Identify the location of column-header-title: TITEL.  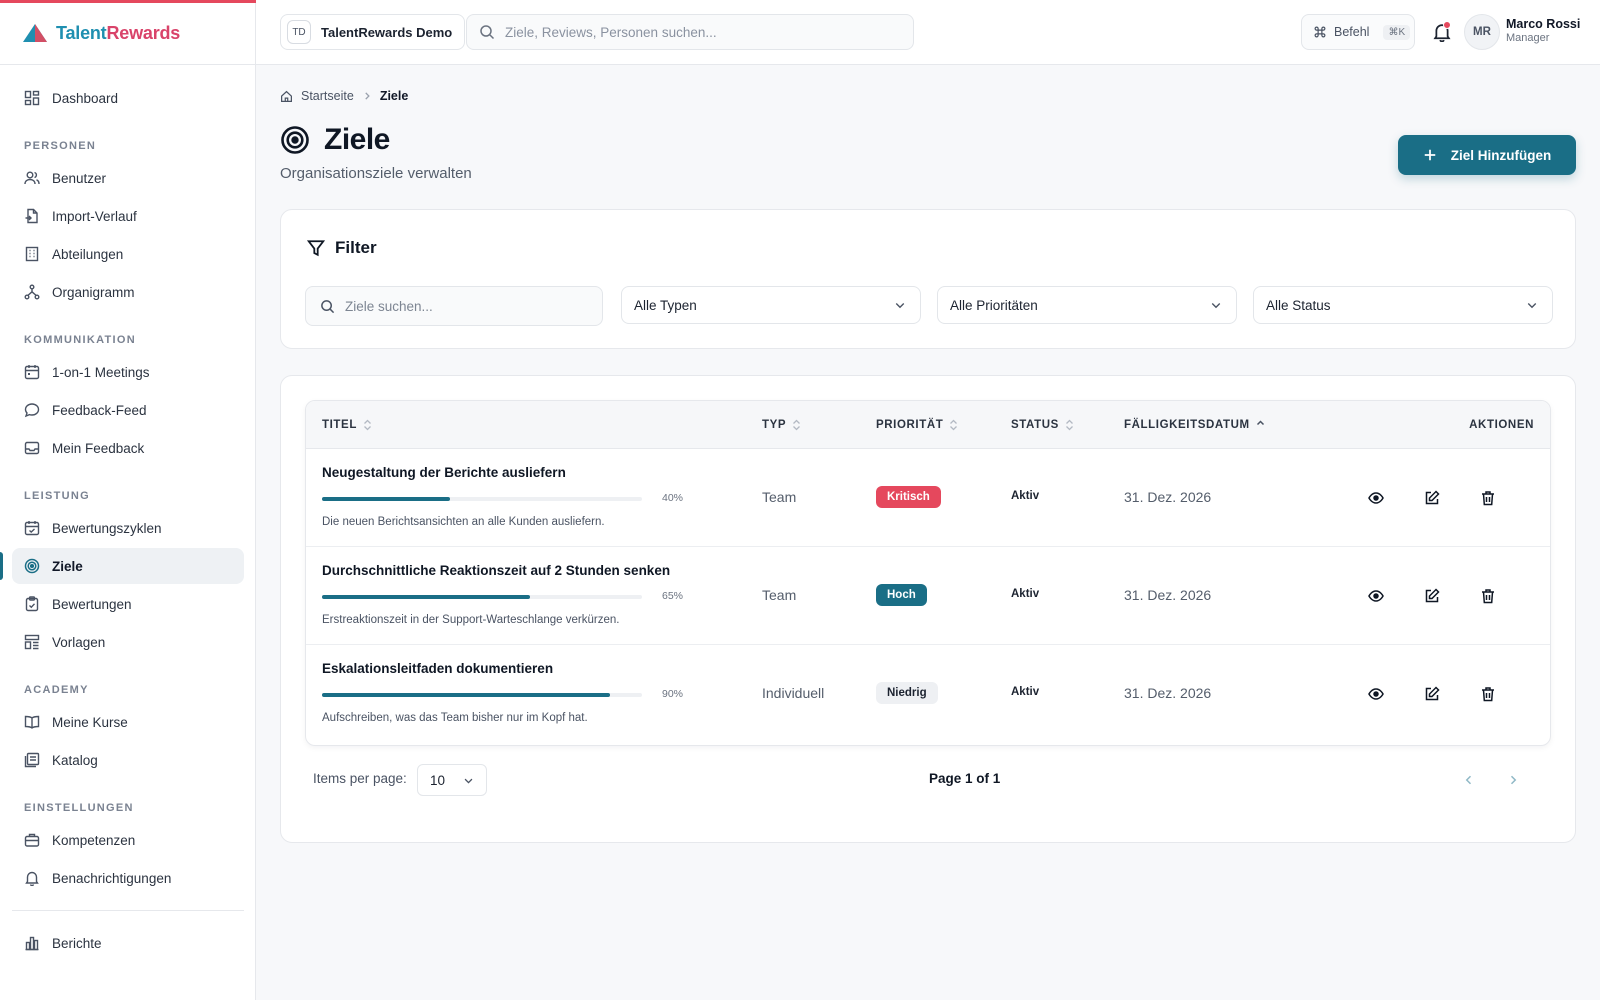
(347, 425).